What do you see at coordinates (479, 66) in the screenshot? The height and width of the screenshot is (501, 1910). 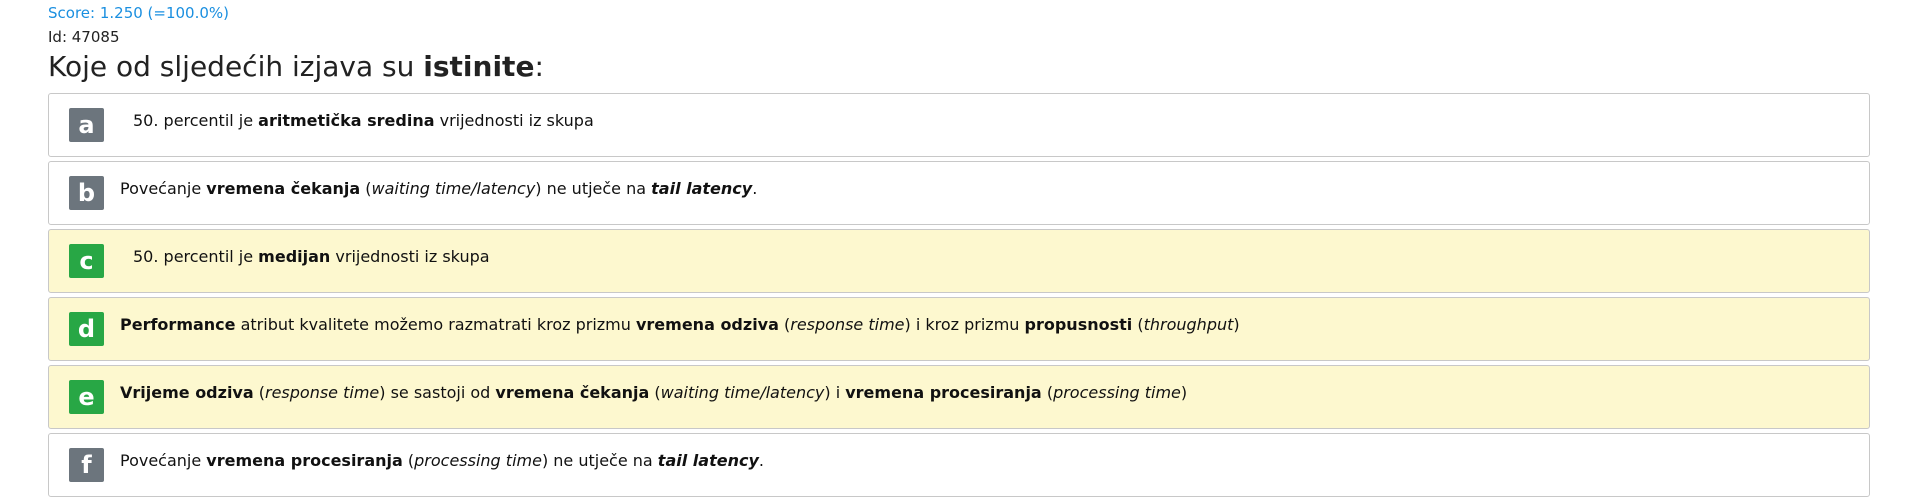 I see `question-title-bold: istinite` at bounding box center [479, 66].